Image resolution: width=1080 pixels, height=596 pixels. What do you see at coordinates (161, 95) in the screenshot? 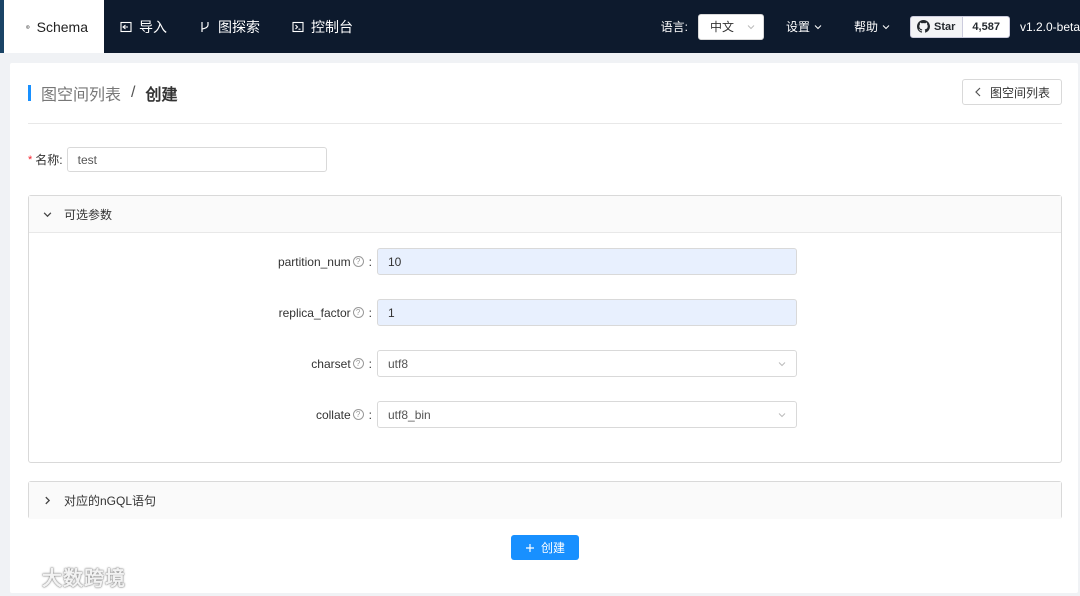
I see `page-title: 创建` at bounding box center [161, 95].